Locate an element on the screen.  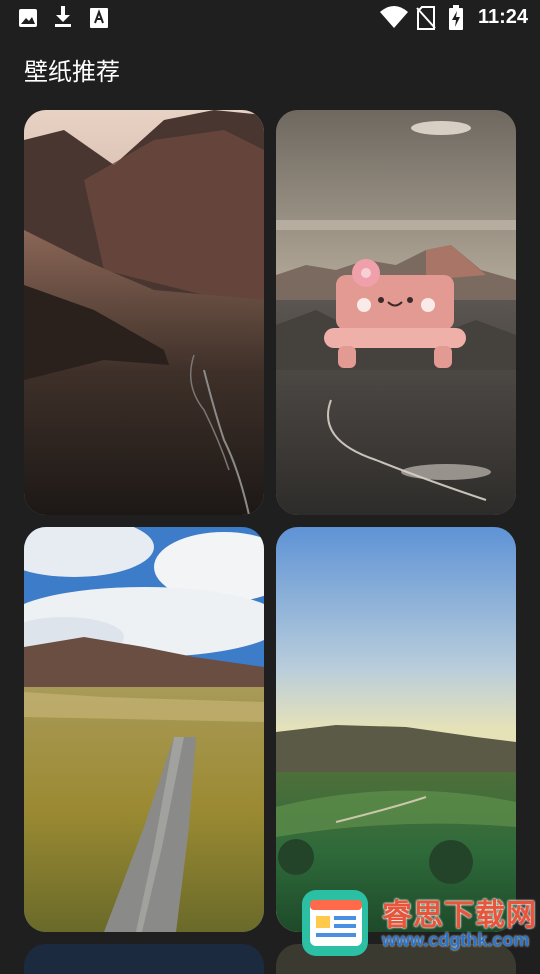
page-title: 壁纸推荐 is located at coordinates (72, 72).